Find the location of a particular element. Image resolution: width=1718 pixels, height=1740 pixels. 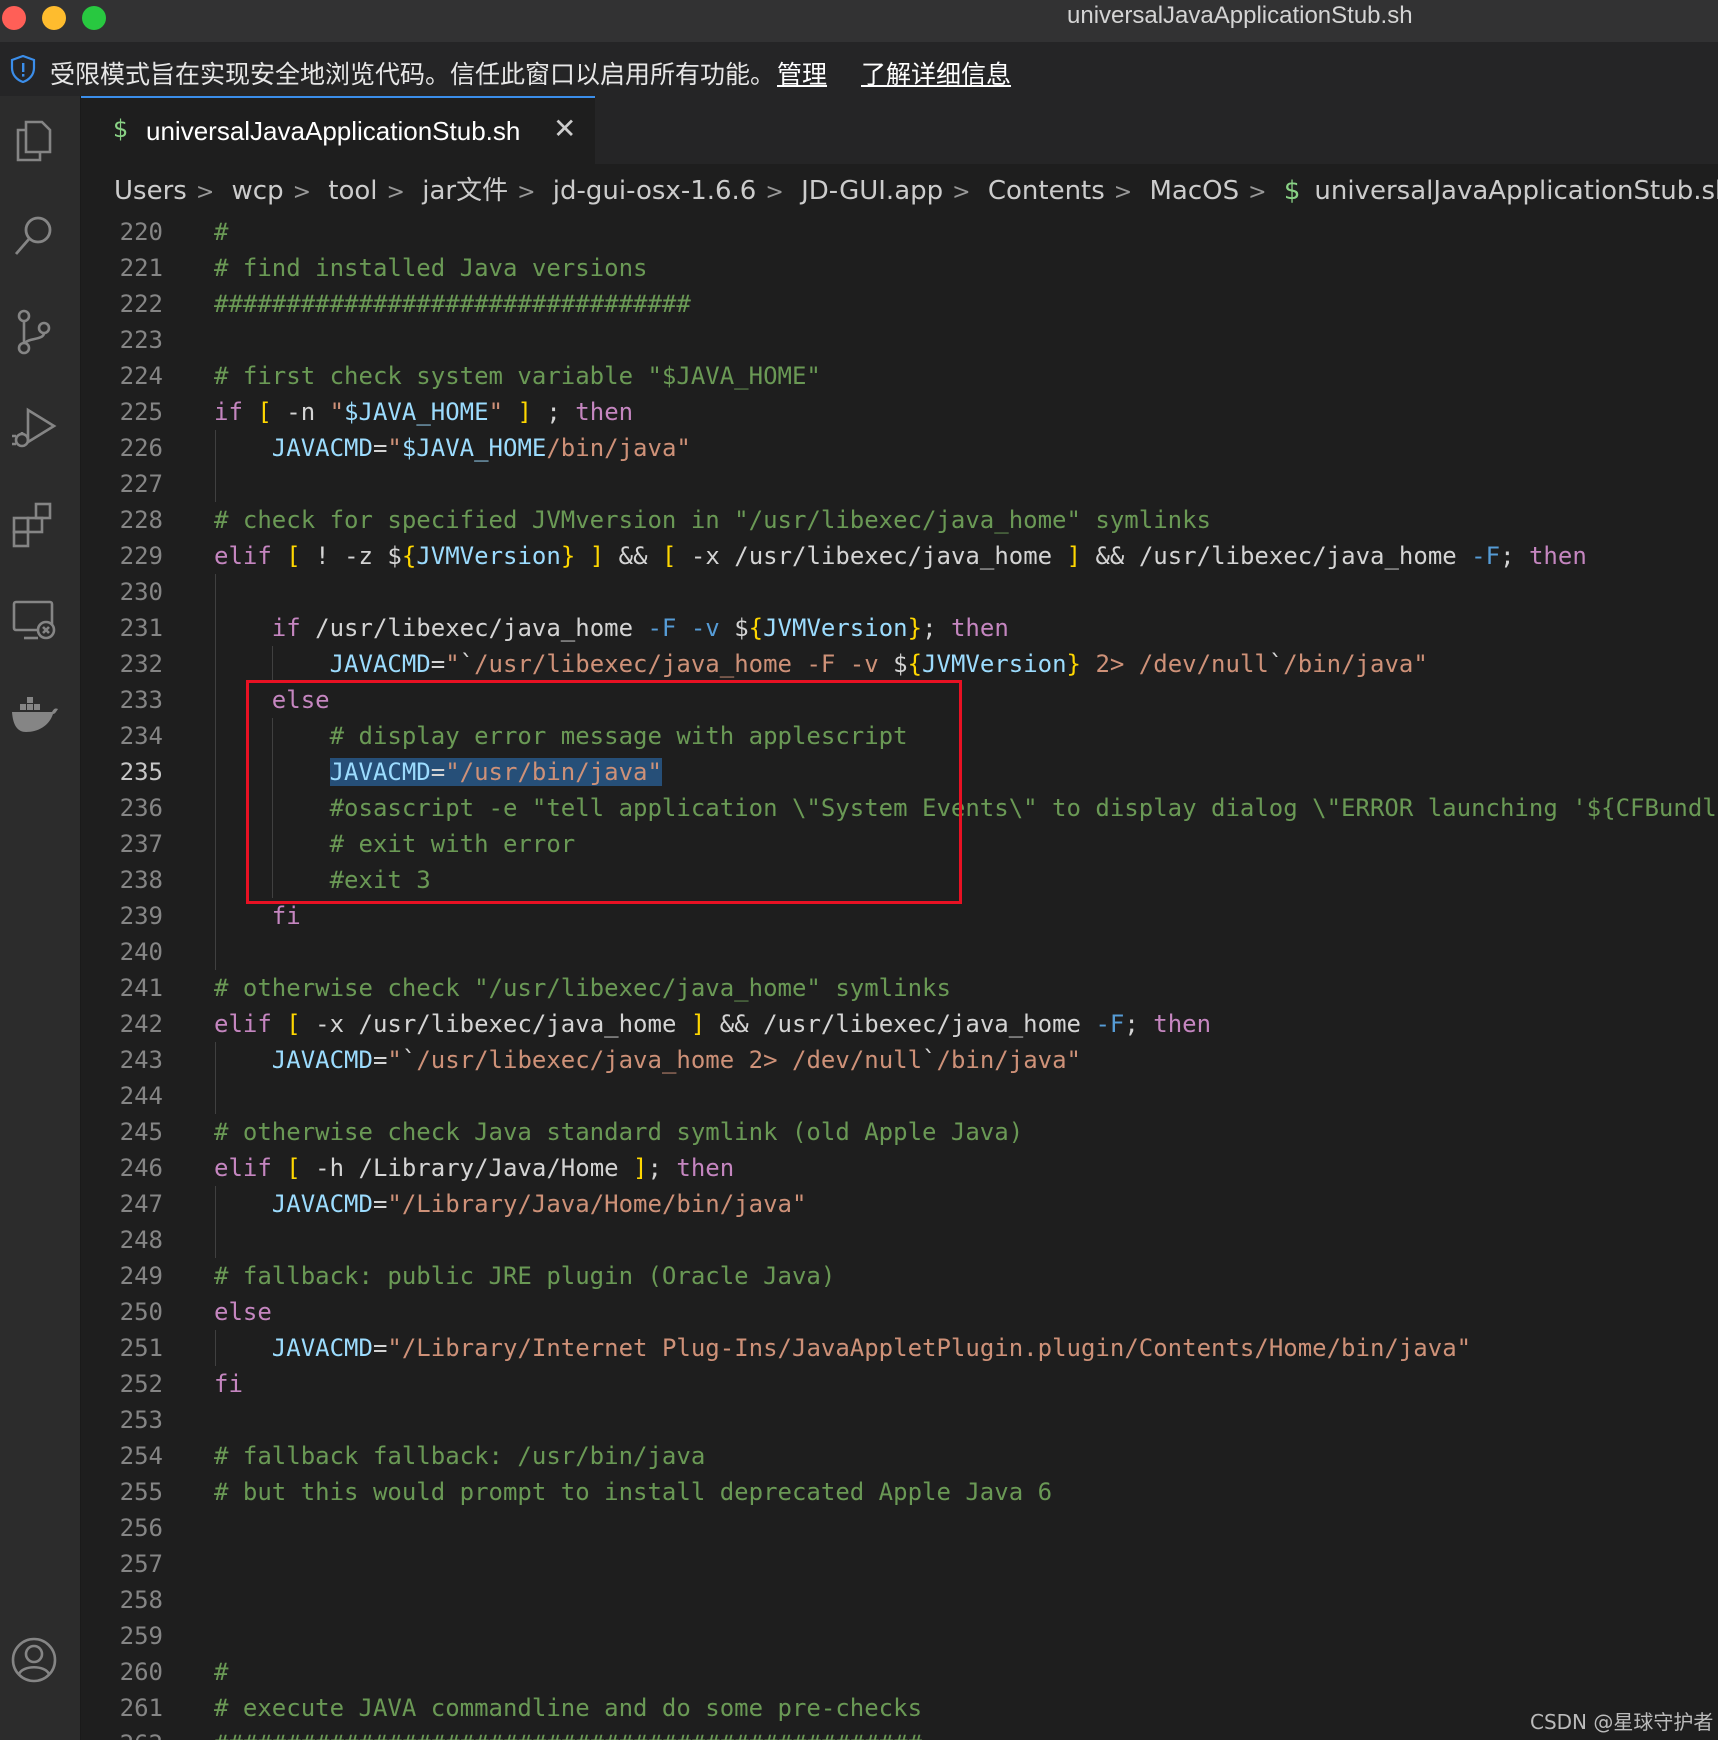

code-text: # find installed Java versions is located at coordinates (431, 268).